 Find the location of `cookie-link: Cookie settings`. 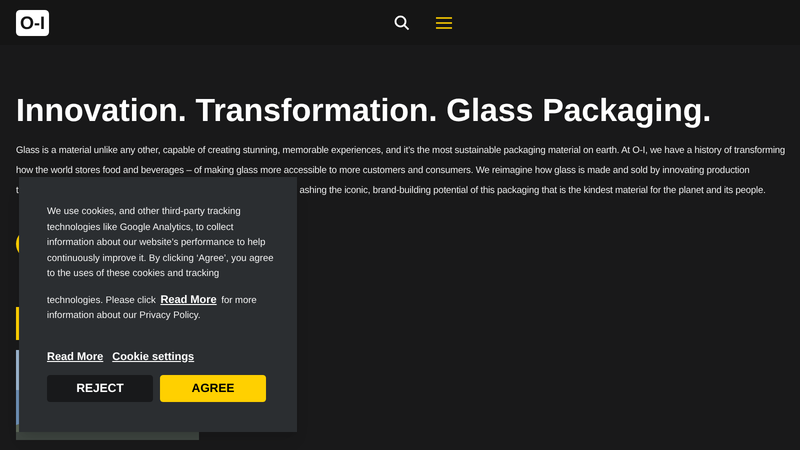

cookie-link: Cookie settings is located at coordinates (153, 357).